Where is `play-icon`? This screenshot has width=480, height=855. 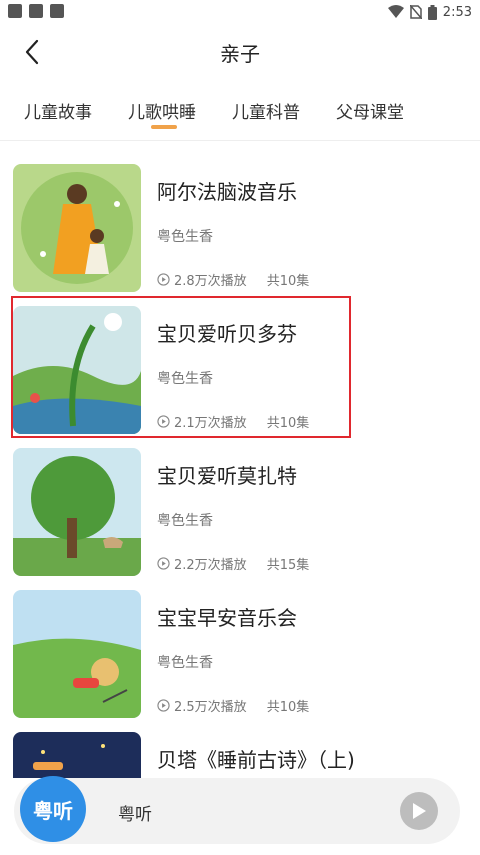 play-icon is located at coordinates (419, 811).